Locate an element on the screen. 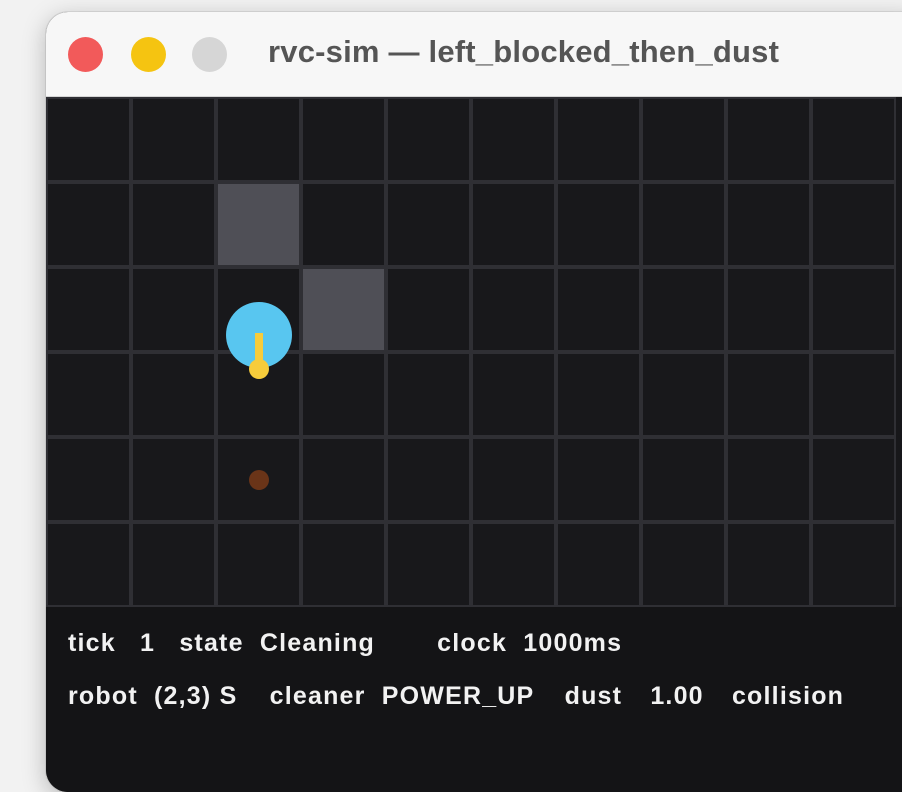 Image resolution: width=902 pixels, height=792 pixels. clock-value: 1000ms is located at coordinates (573, 643).